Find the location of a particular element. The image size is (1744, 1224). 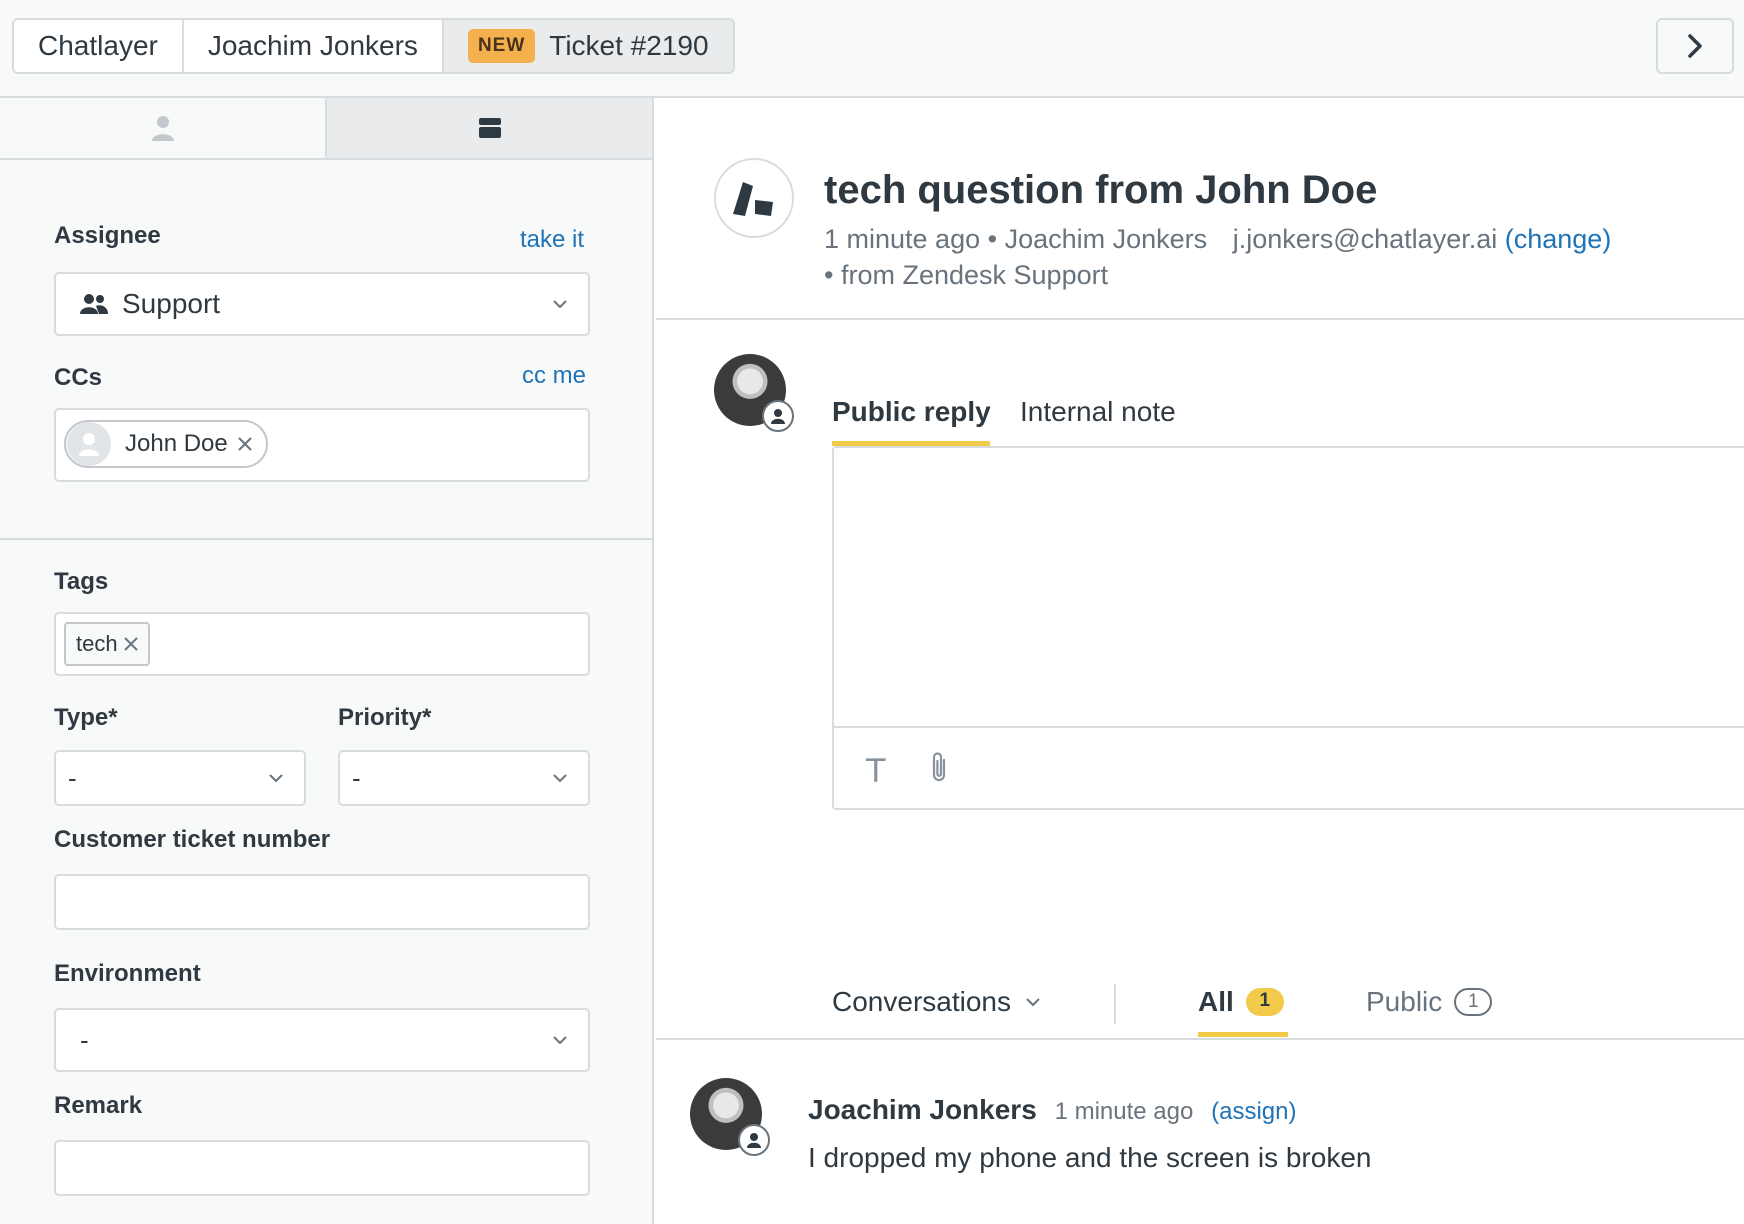

channel-logo is located at coordinates (754, 198).